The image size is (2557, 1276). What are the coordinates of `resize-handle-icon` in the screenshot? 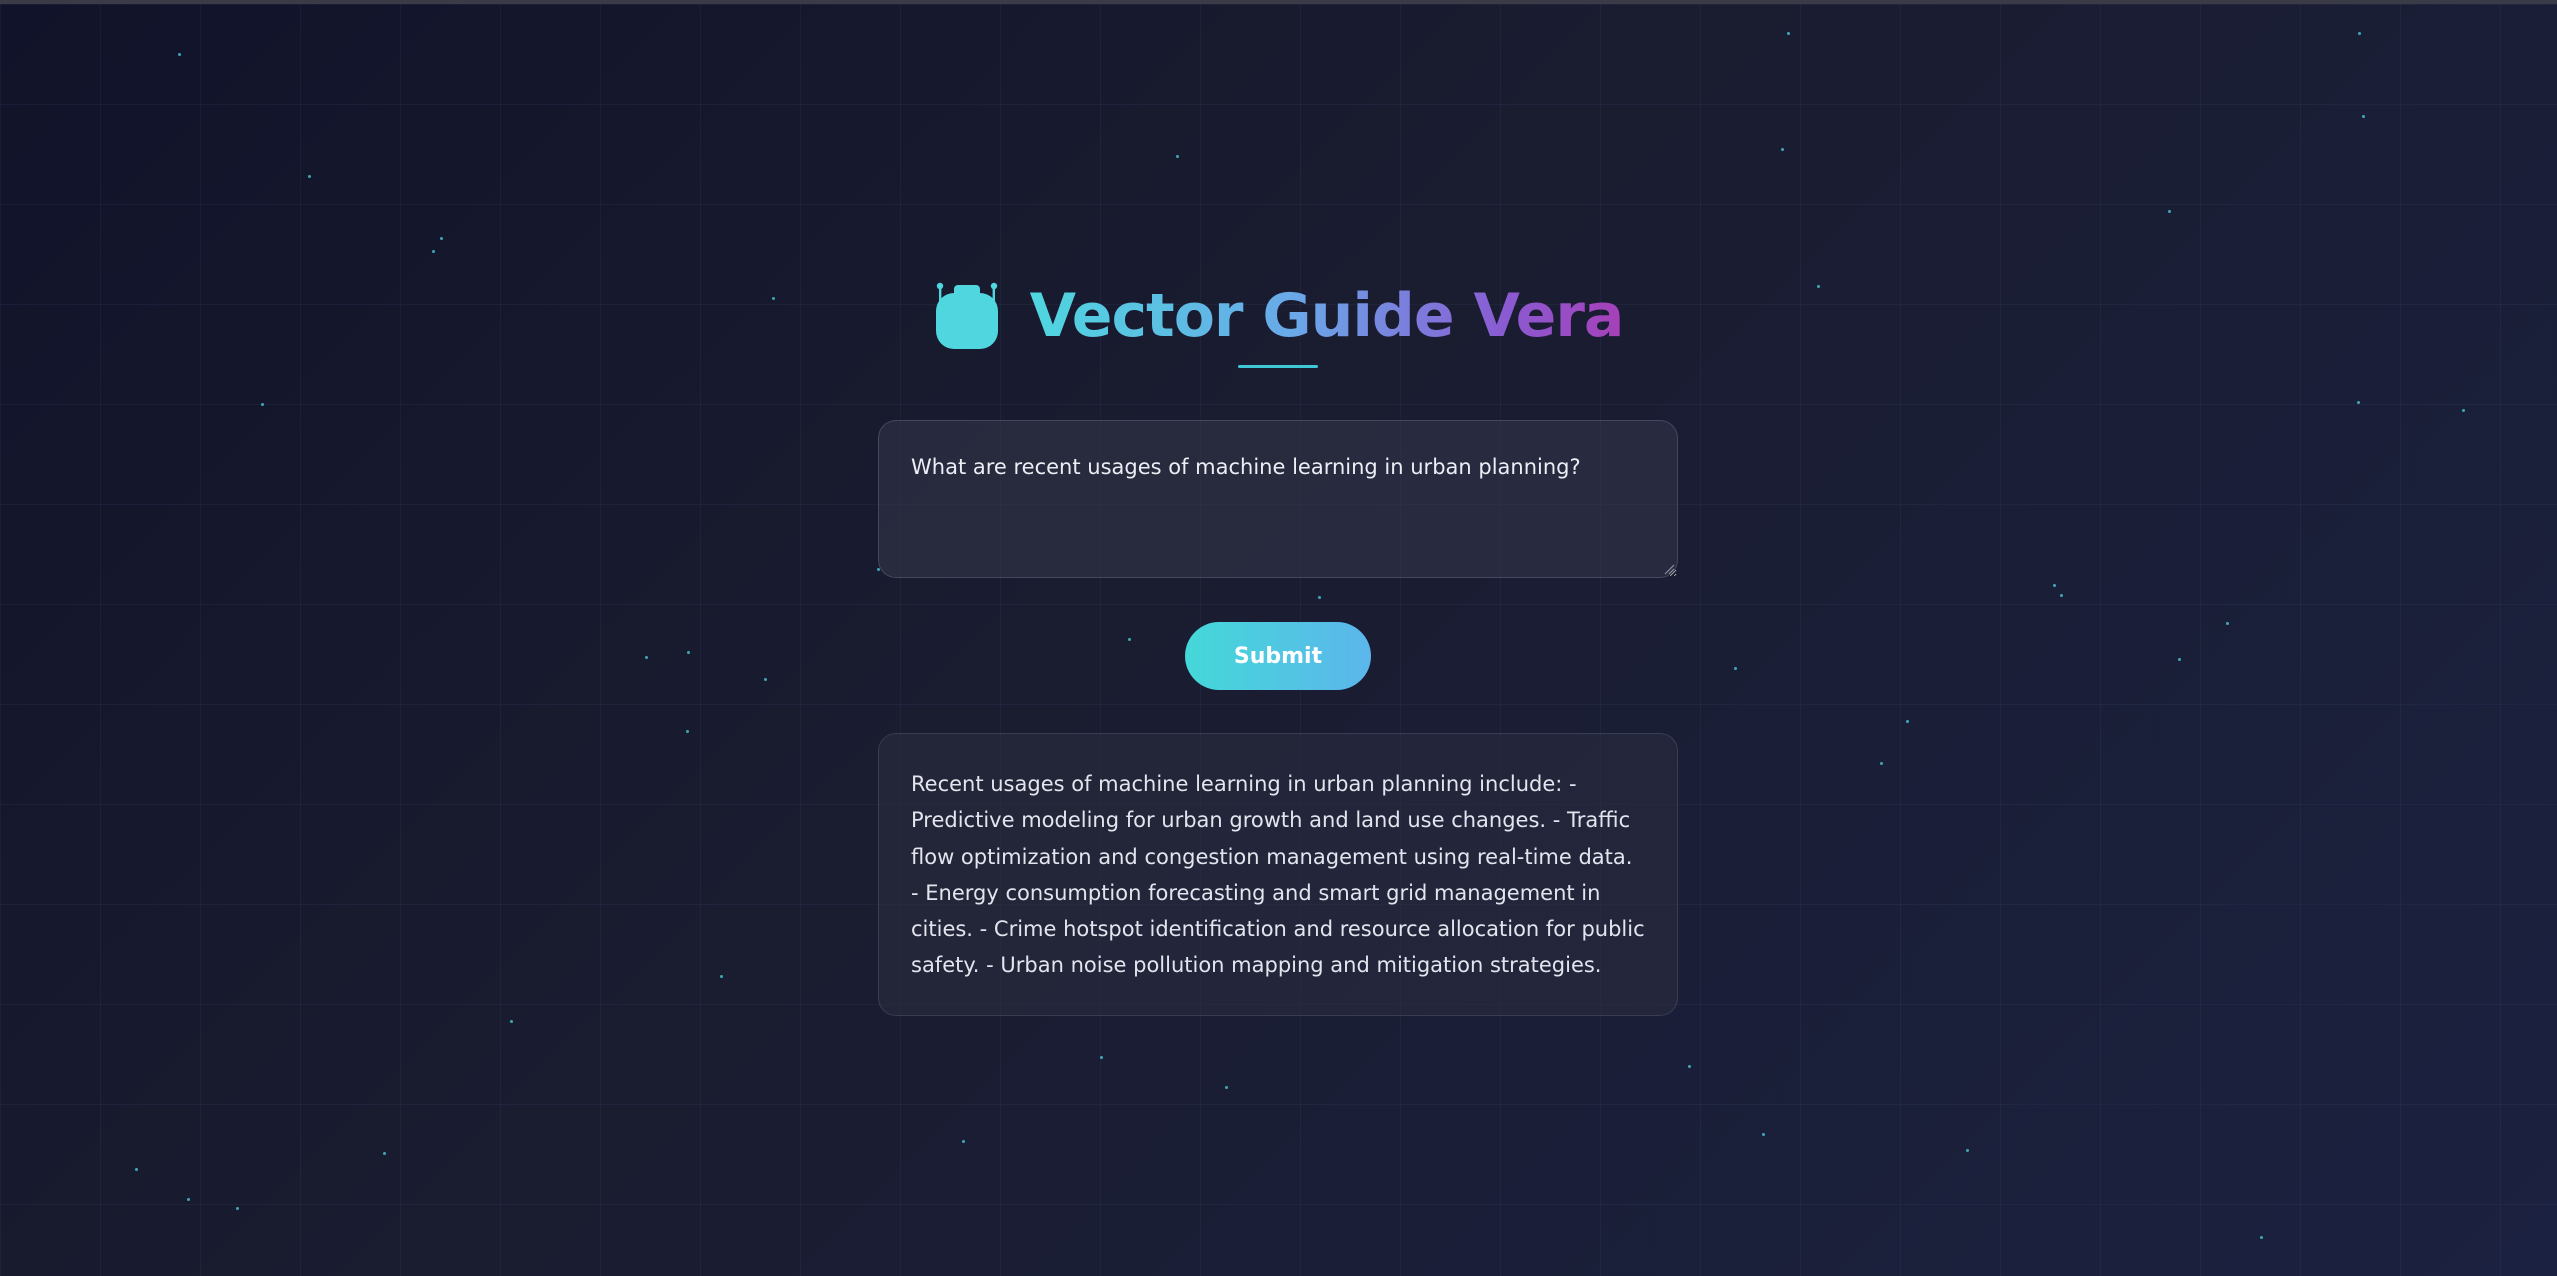 It's located at (1669, 569).